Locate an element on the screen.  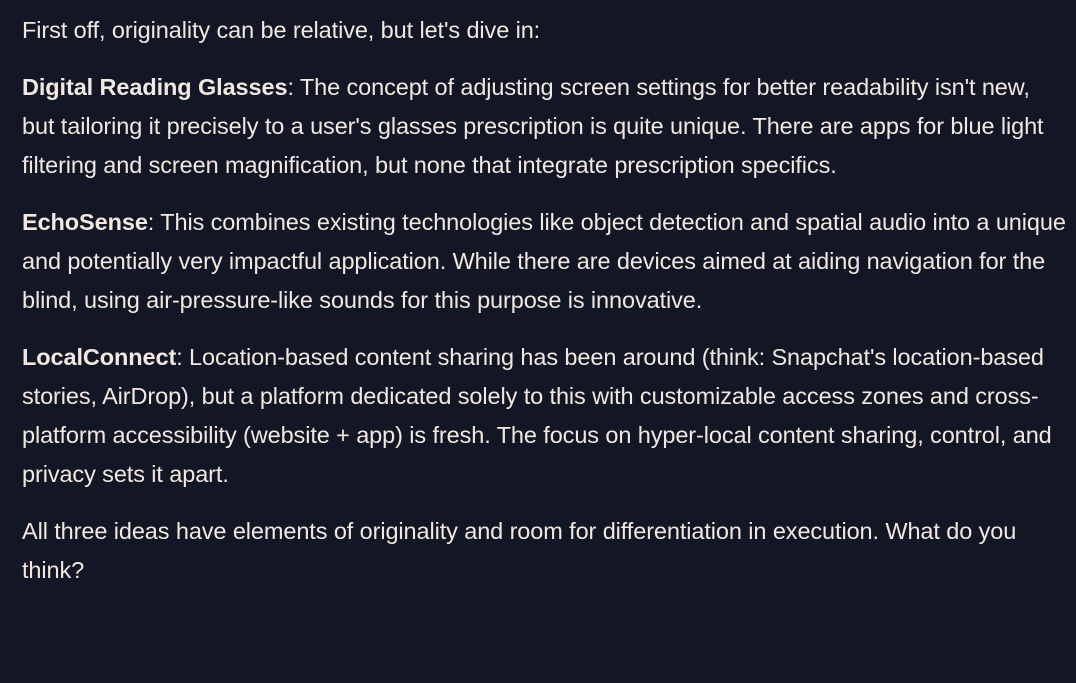
idea-term: LocalConnect is located at coordinates (99, 357).